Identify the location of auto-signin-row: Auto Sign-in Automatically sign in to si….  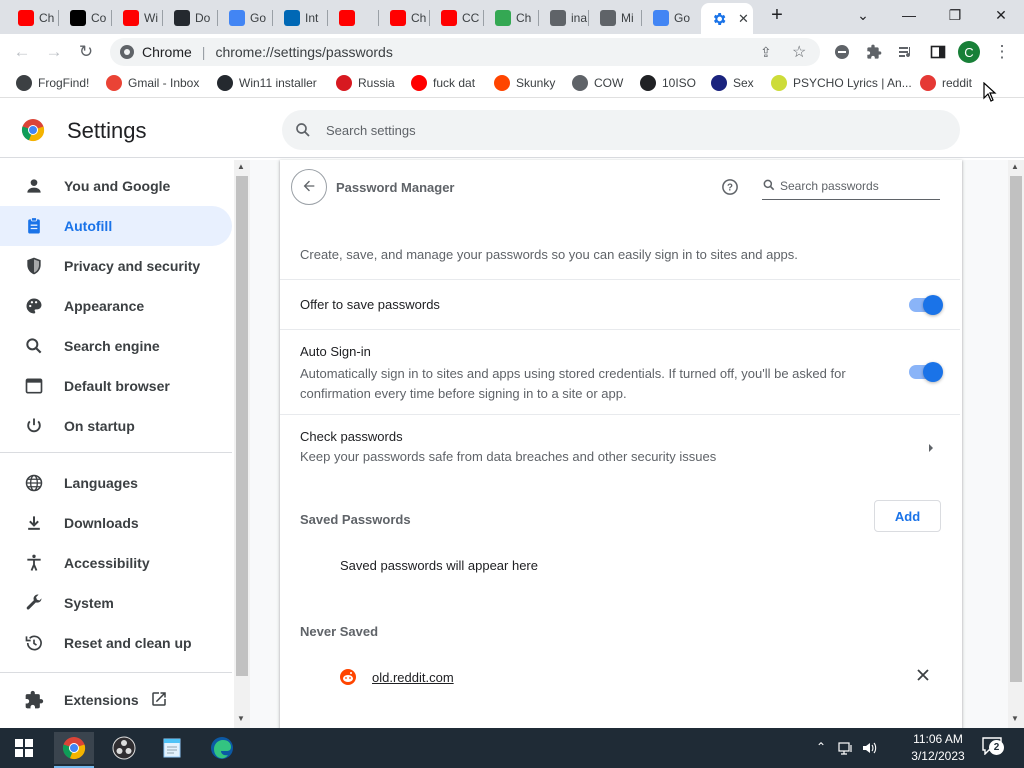
(620, 371).